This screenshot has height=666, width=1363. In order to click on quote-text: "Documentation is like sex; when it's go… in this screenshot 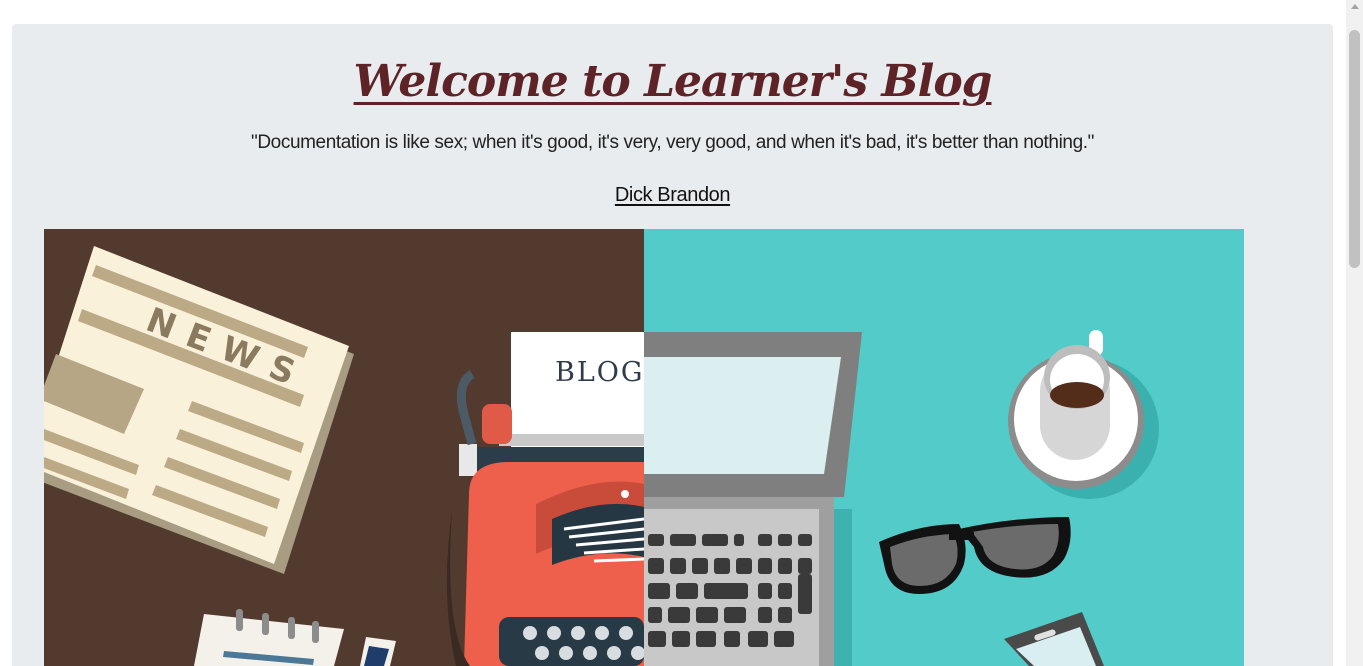, I will do `click(672, 142)`.